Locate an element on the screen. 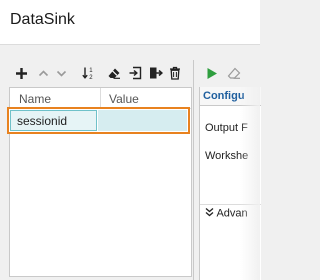 This screenshot has width=320, height=280. column-header-name: Name is located at coordinates (35, 99).